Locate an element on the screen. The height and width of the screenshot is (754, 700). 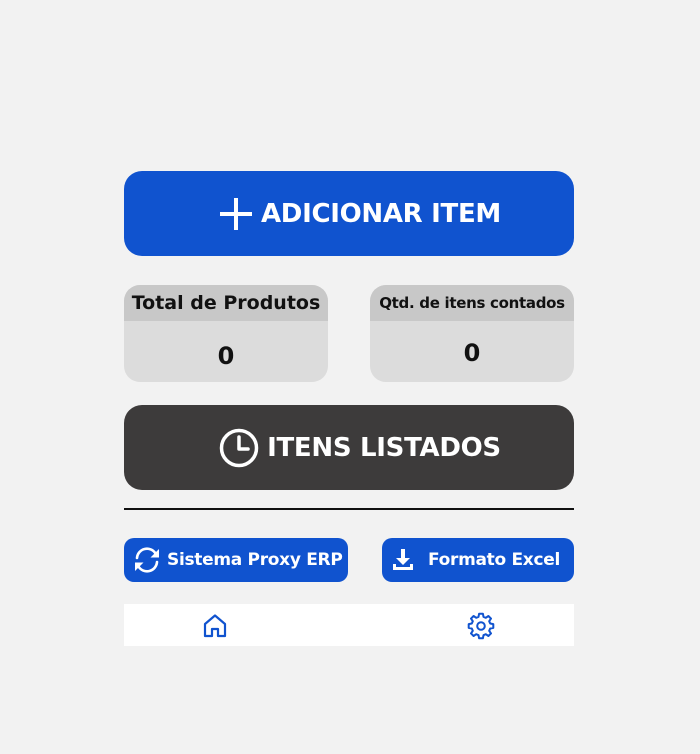
proxy-erp-button: Sistema Proxy ERP is located at coordinates (236, 560).